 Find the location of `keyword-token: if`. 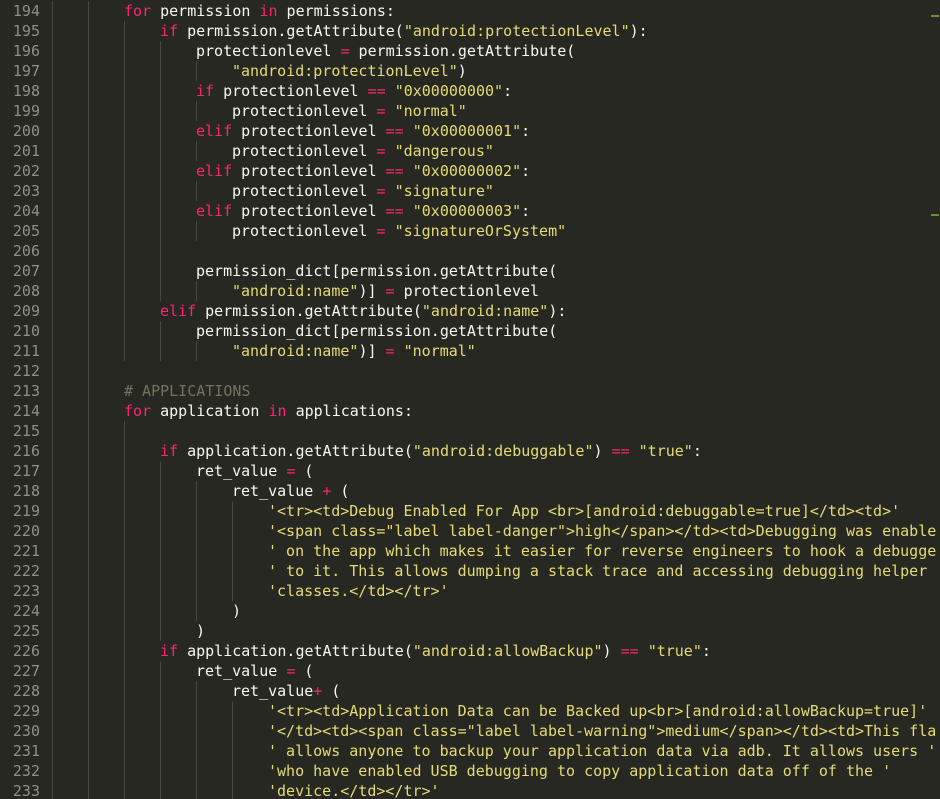

keyword-token: if is located at coordinates (205, 91).